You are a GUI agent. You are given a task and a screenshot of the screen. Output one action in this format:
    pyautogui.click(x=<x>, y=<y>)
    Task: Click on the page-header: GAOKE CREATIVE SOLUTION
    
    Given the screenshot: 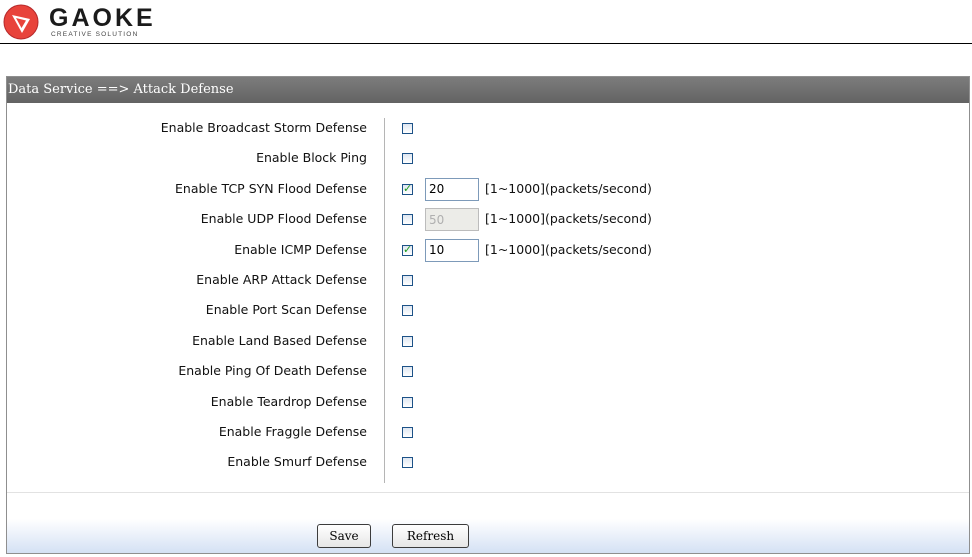 What is the action you would take?
    pyautogui.click(x=486, y=22)
    